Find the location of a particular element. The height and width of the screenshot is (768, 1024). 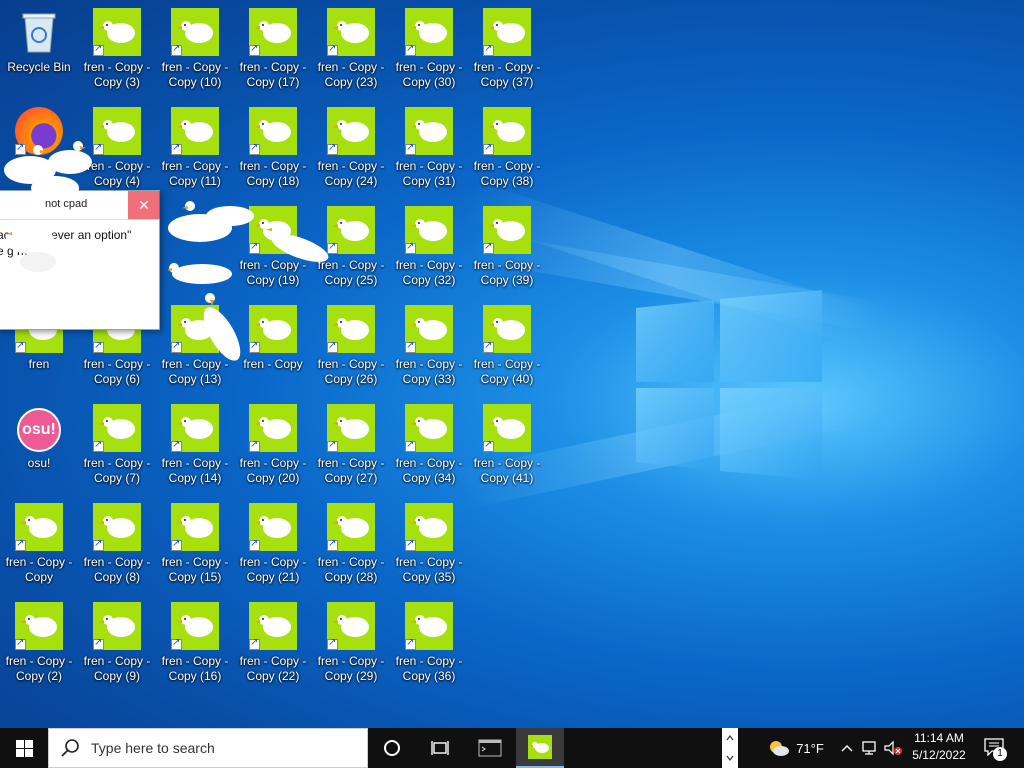

fren-copy-label: fren - Copy - Copy (9) is located at coordinates (117, 668).